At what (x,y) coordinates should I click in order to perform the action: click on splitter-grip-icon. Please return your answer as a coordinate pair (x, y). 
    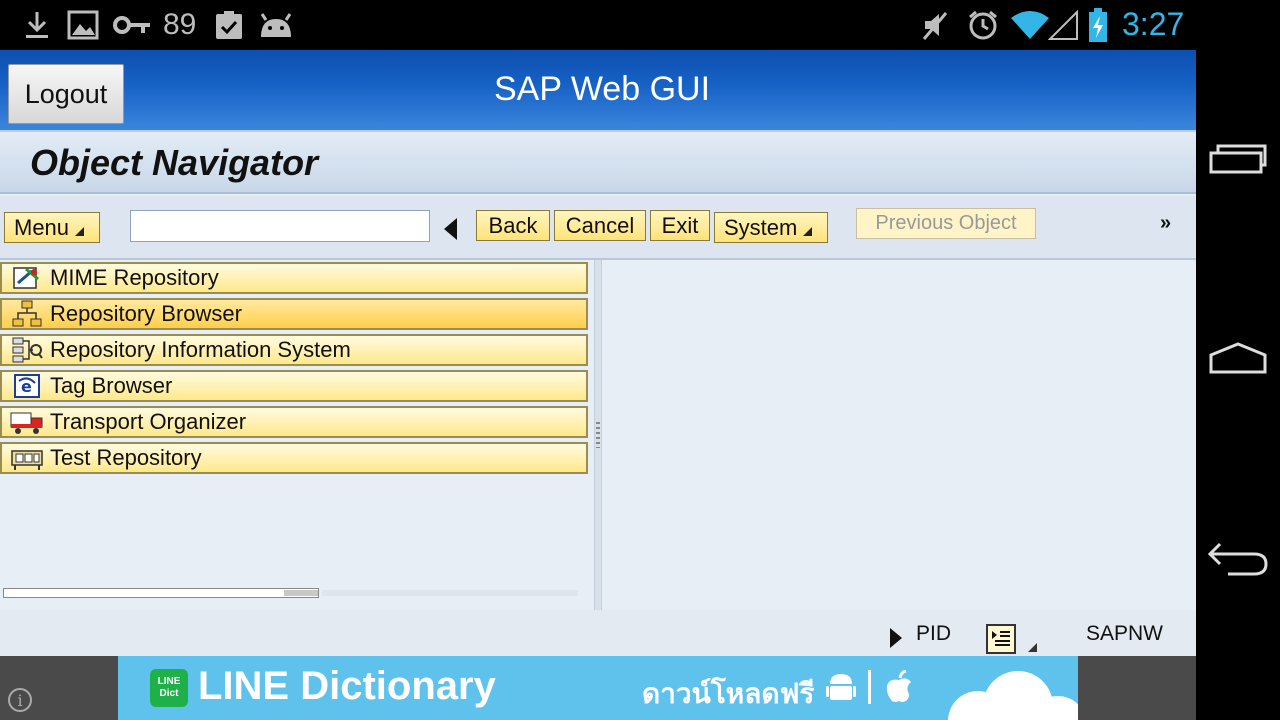
    Looking at the image, I should click on (598, 435).